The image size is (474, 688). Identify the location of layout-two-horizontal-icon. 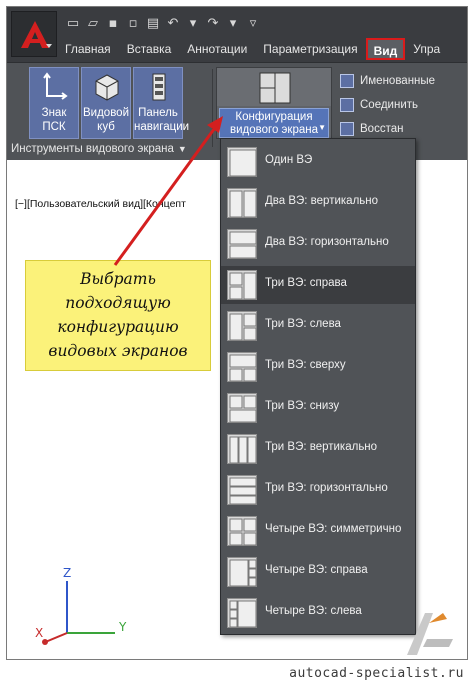
(242, 244).